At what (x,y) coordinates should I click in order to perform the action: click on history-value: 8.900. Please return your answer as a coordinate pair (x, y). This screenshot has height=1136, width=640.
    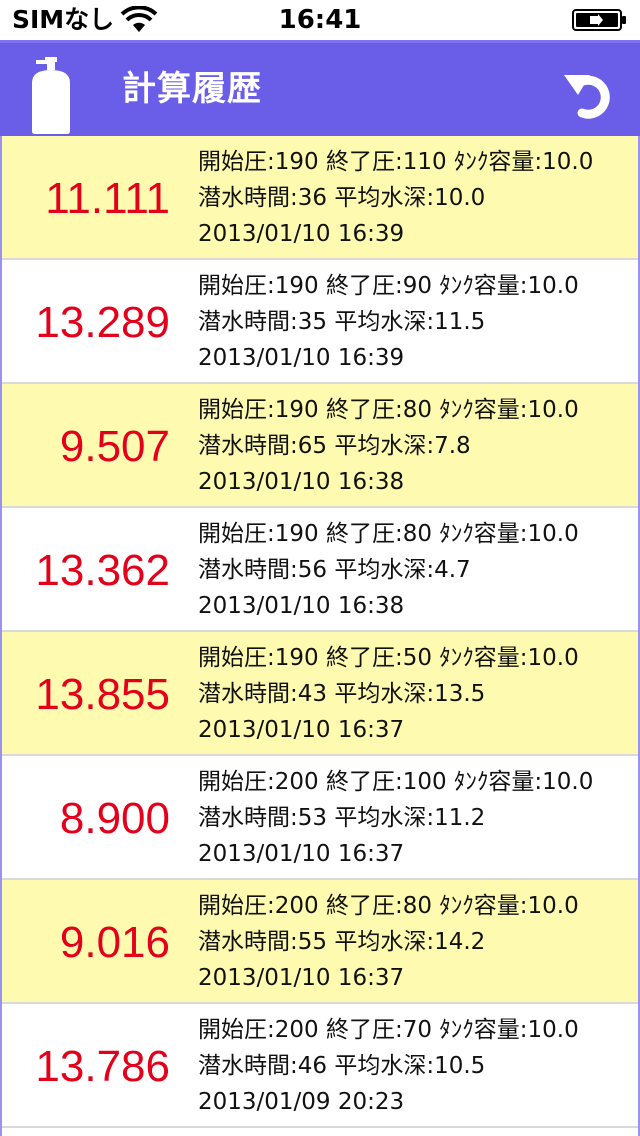
    Looking at the image, I should click on (114, 818).